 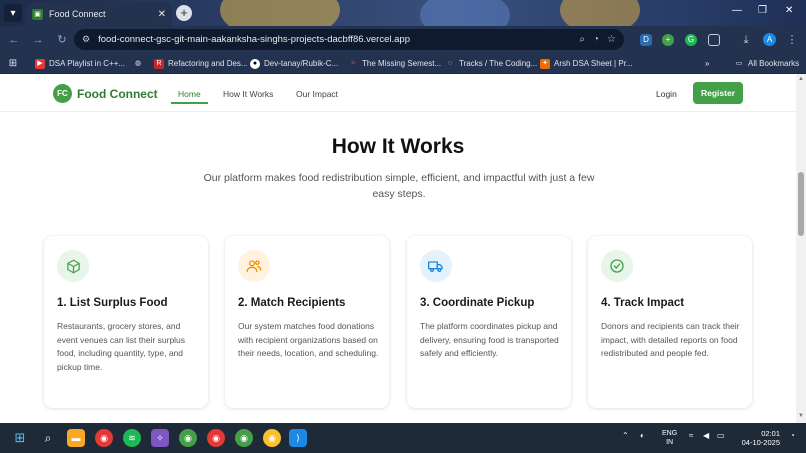 What do you see at coordinates (707, 63) in the screenshot?
I see `bookmarks-overflow-icon: »` at bounding box center [707, 63].